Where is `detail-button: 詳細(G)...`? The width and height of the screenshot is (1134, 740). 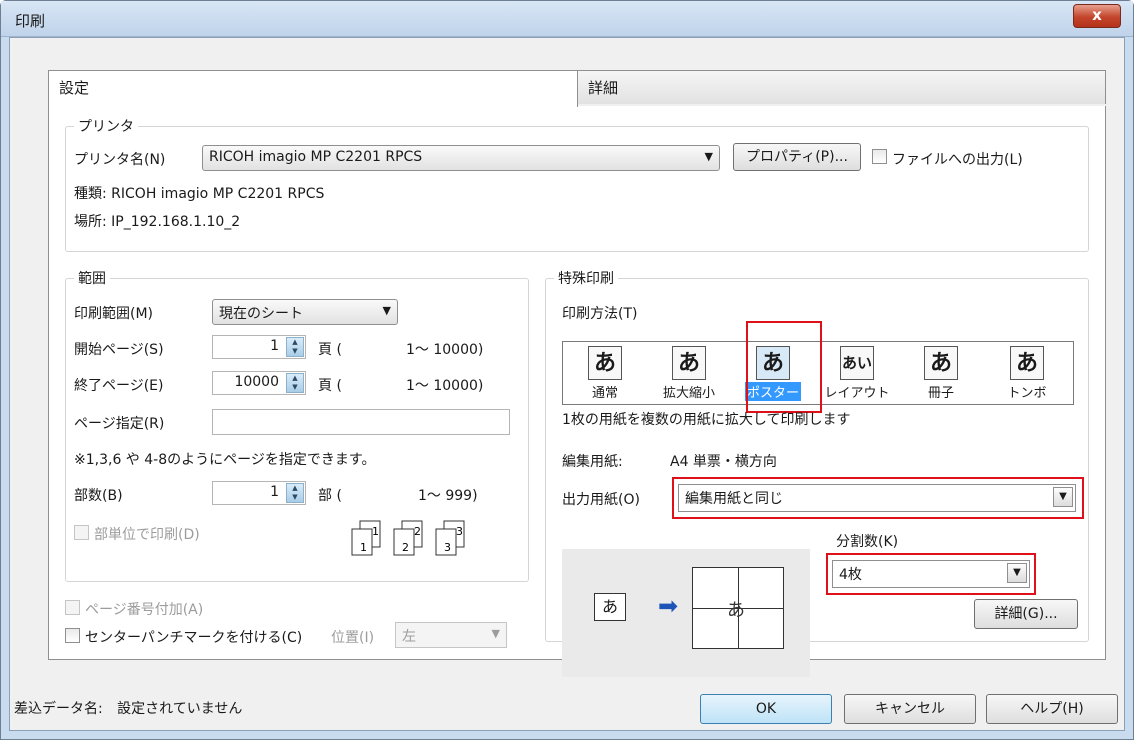
detail-button: 詳細(G)... is located at coordinates (1026, 614).